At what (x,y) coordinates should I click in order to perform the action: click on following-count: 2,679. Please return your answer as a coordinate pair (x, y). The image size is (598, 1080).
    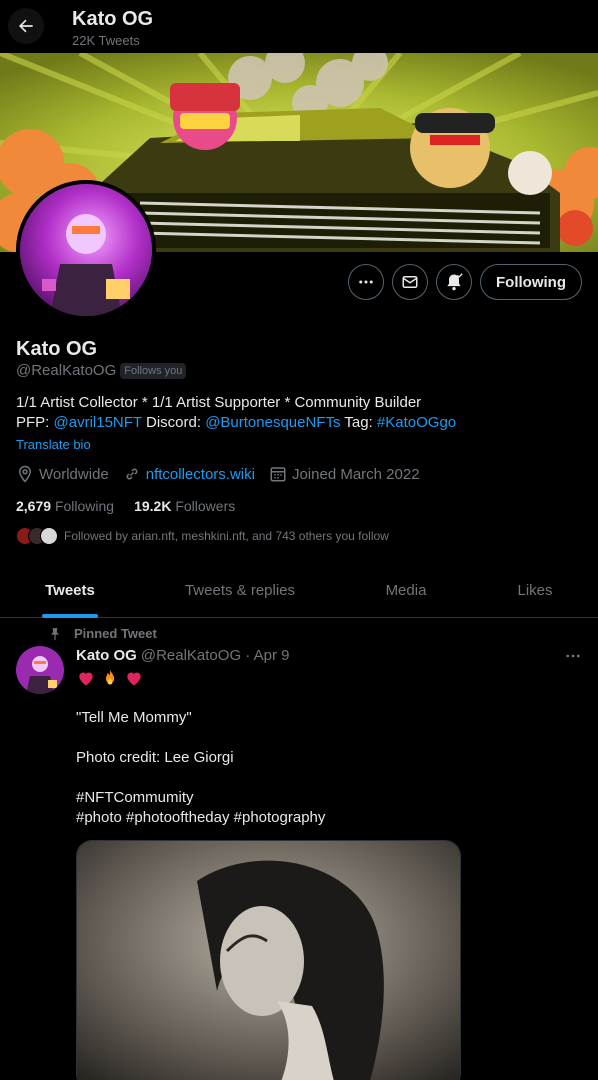
    Looking at the image, I should click on (34, 506).